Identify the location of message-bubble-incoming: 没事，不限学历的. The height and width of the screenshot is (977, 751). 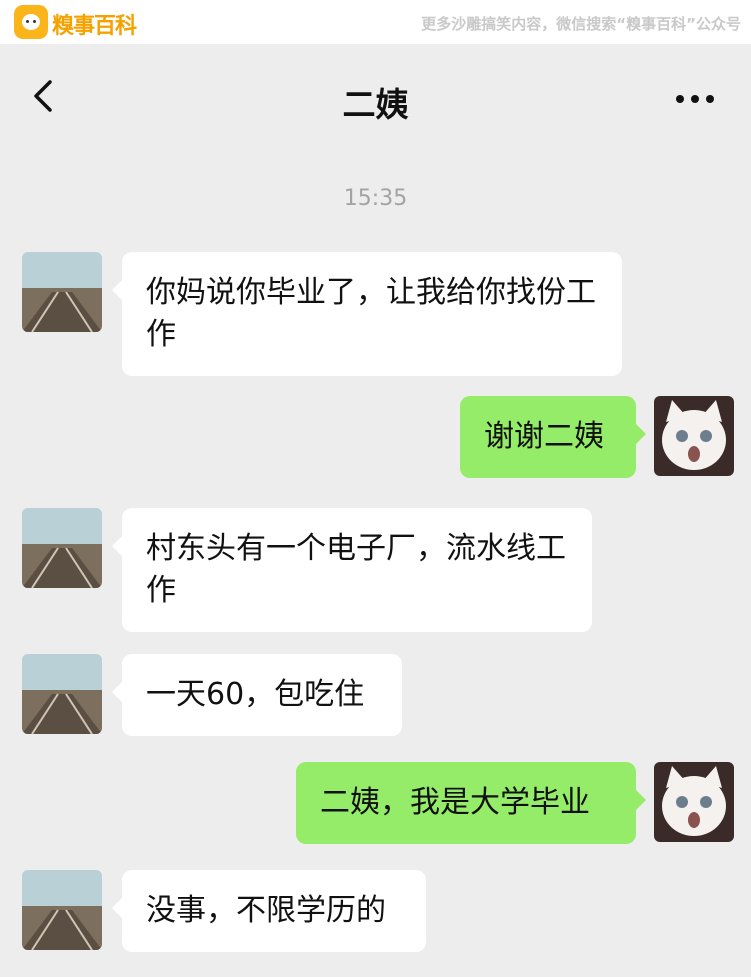
(269, 911).